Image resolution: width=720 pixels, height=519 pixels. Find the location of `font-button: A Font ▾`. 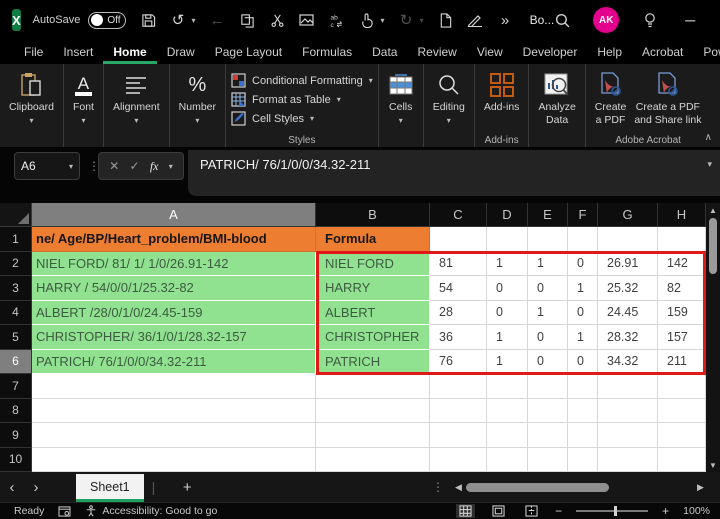

font-button: A Font ▾ is located at coordinates (83, 98).